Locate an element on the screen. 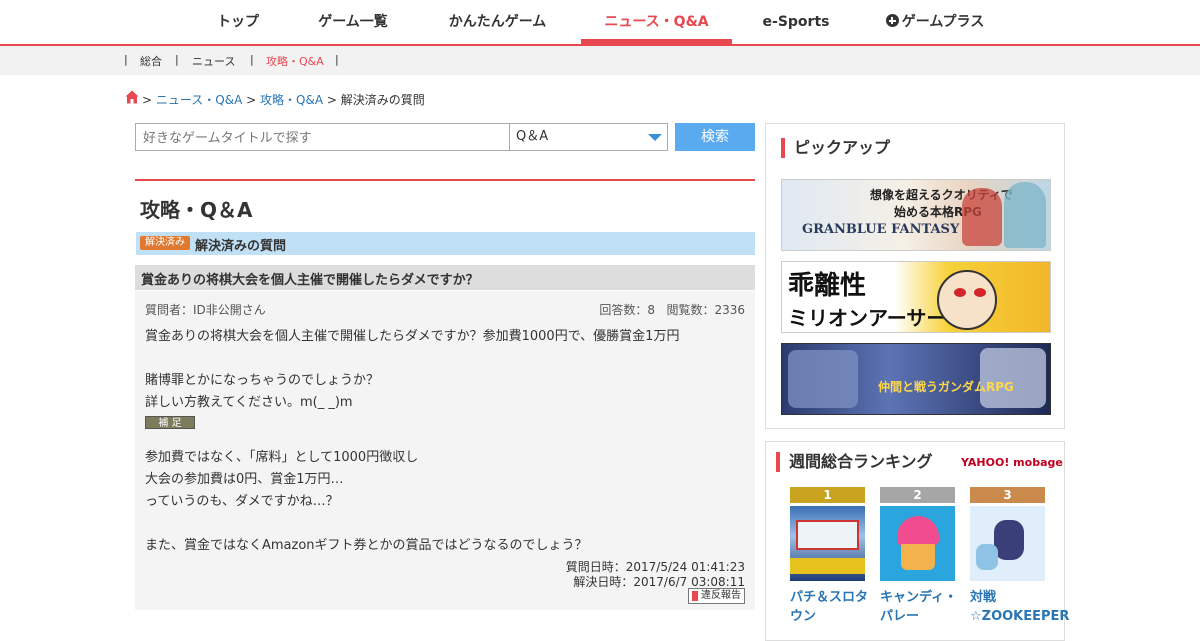 The width and height of the screenshot is (1200, 641). question-stats: 回答数：8 閲覧数：2336 is located at coordinates (672, 309).